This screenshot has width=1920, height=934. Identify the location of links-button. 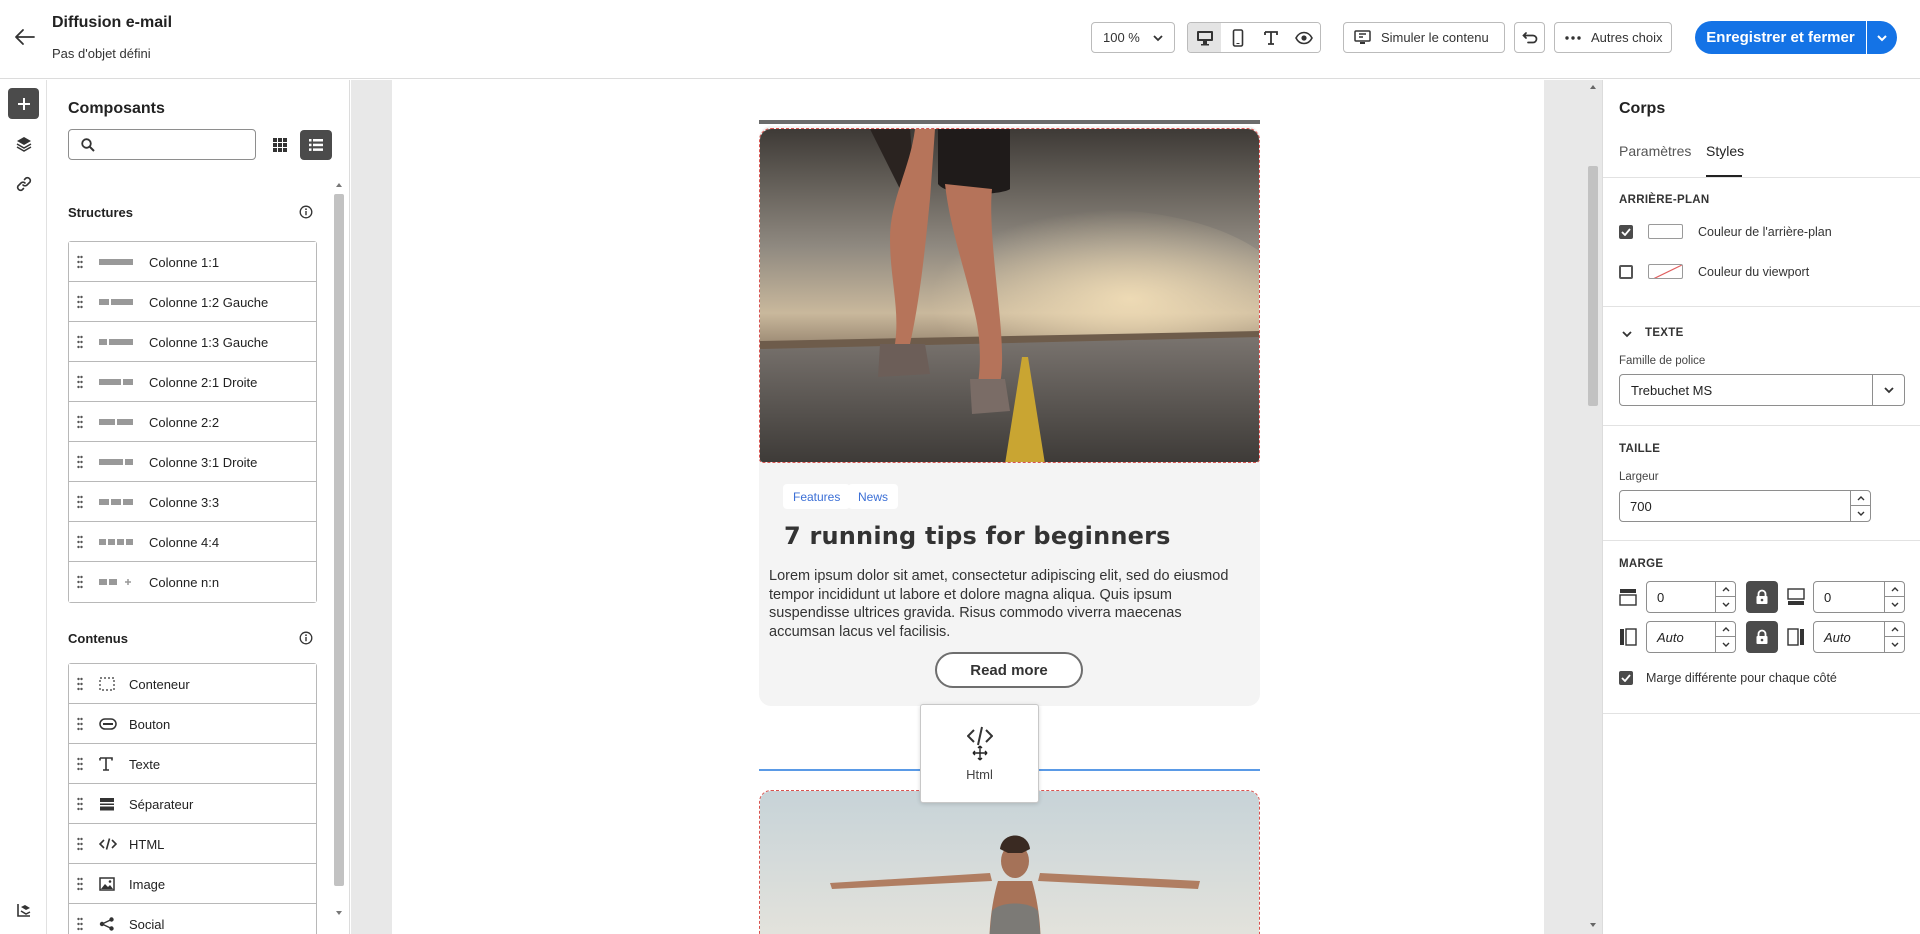
(23, 183).